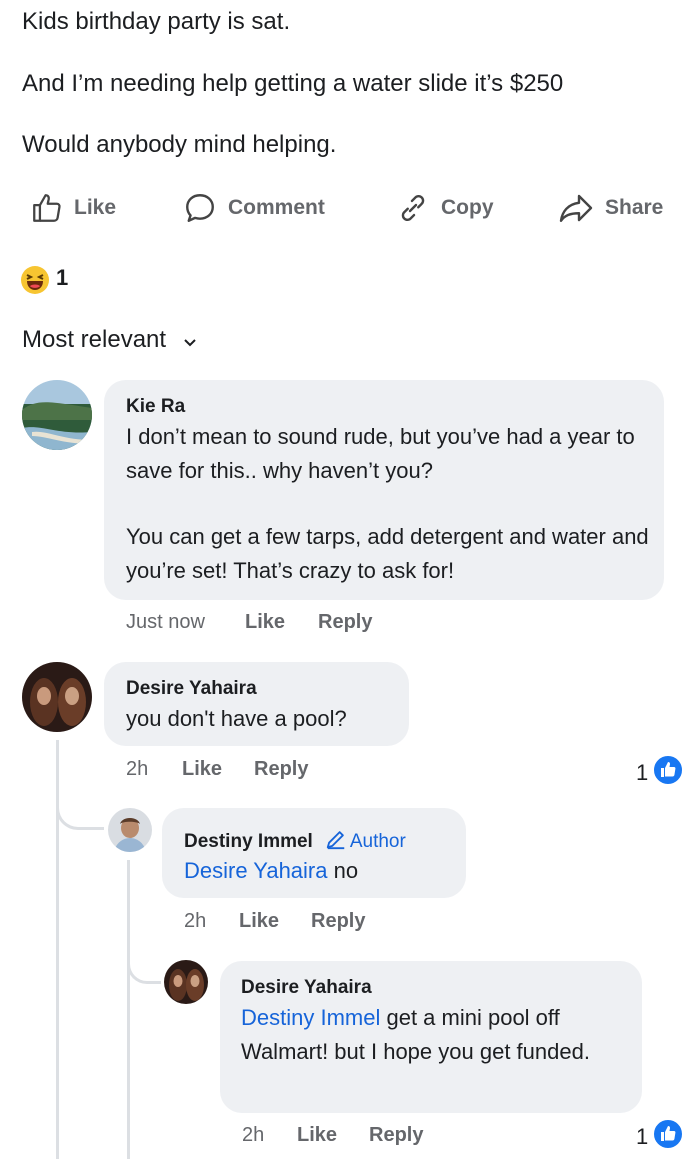  I want to click on share-button: Share, so click(610, 208).